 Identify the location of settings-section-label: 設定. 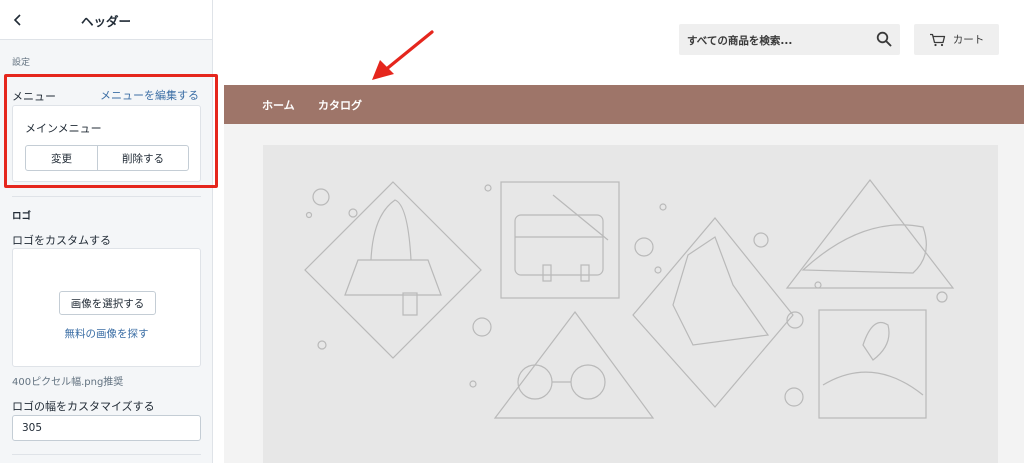
(21, 63).